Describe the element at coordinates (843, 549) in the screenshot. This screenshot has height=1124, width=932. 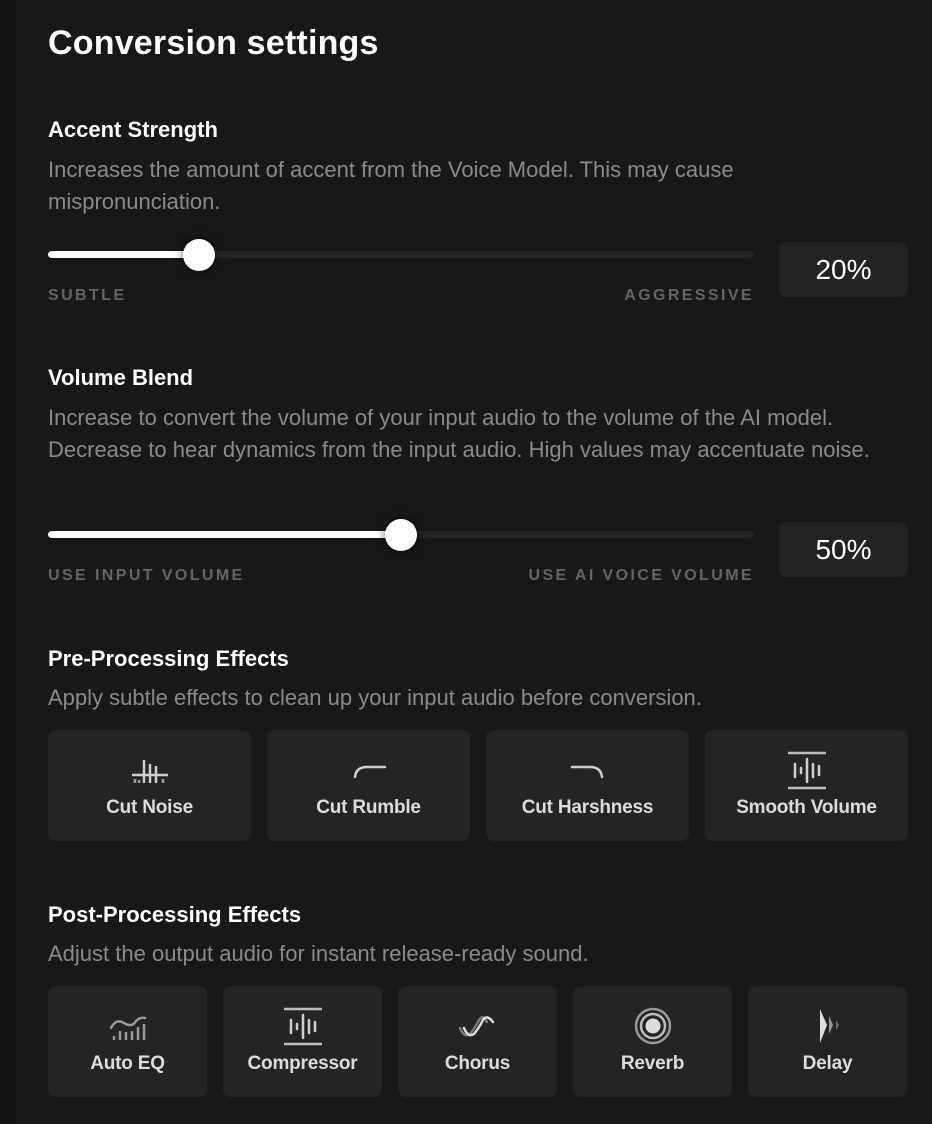
I see `volume-blend-value: 50%` at that location.